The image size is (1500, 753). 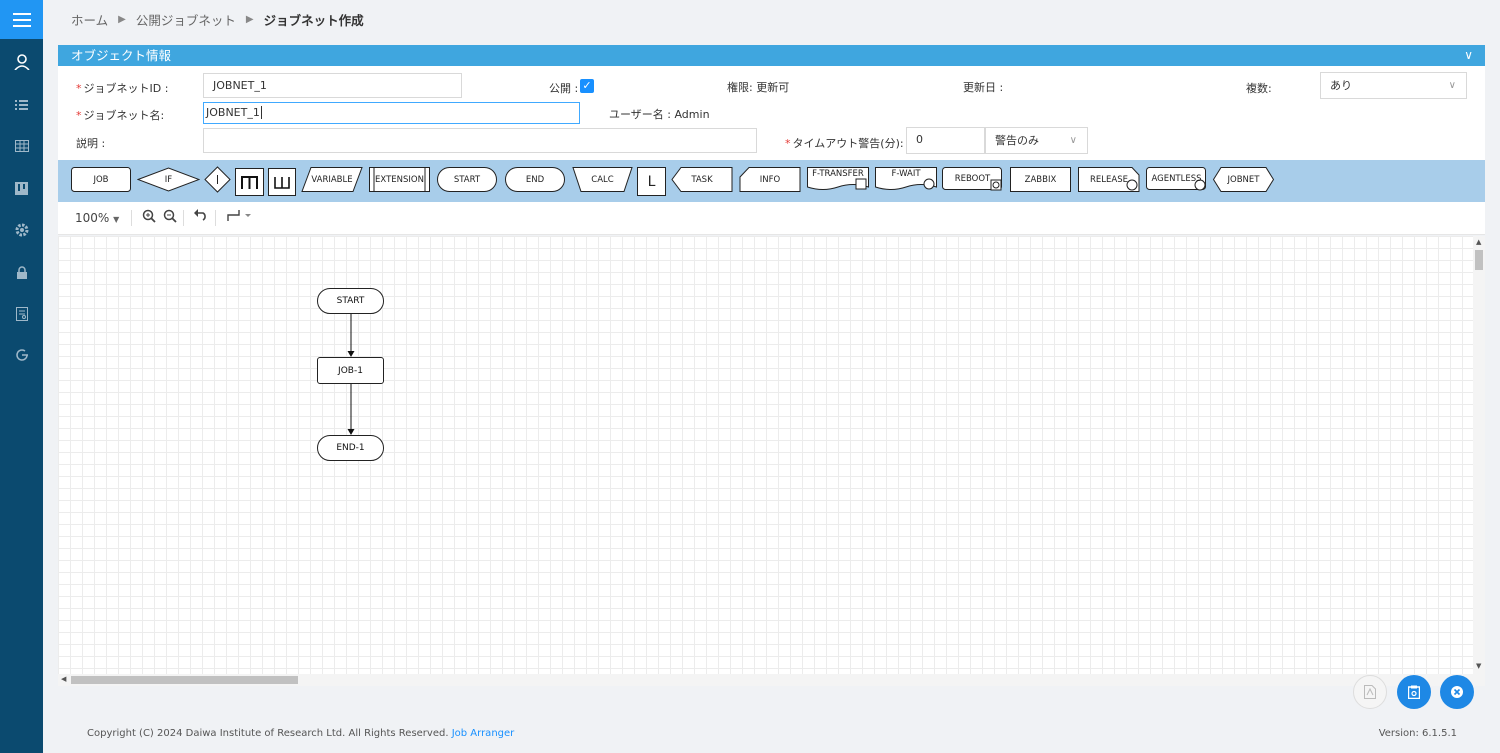 What do you see at coordinates (480, 140) in the screenshot?
I see `description-field` at bounding box center [480, 140].